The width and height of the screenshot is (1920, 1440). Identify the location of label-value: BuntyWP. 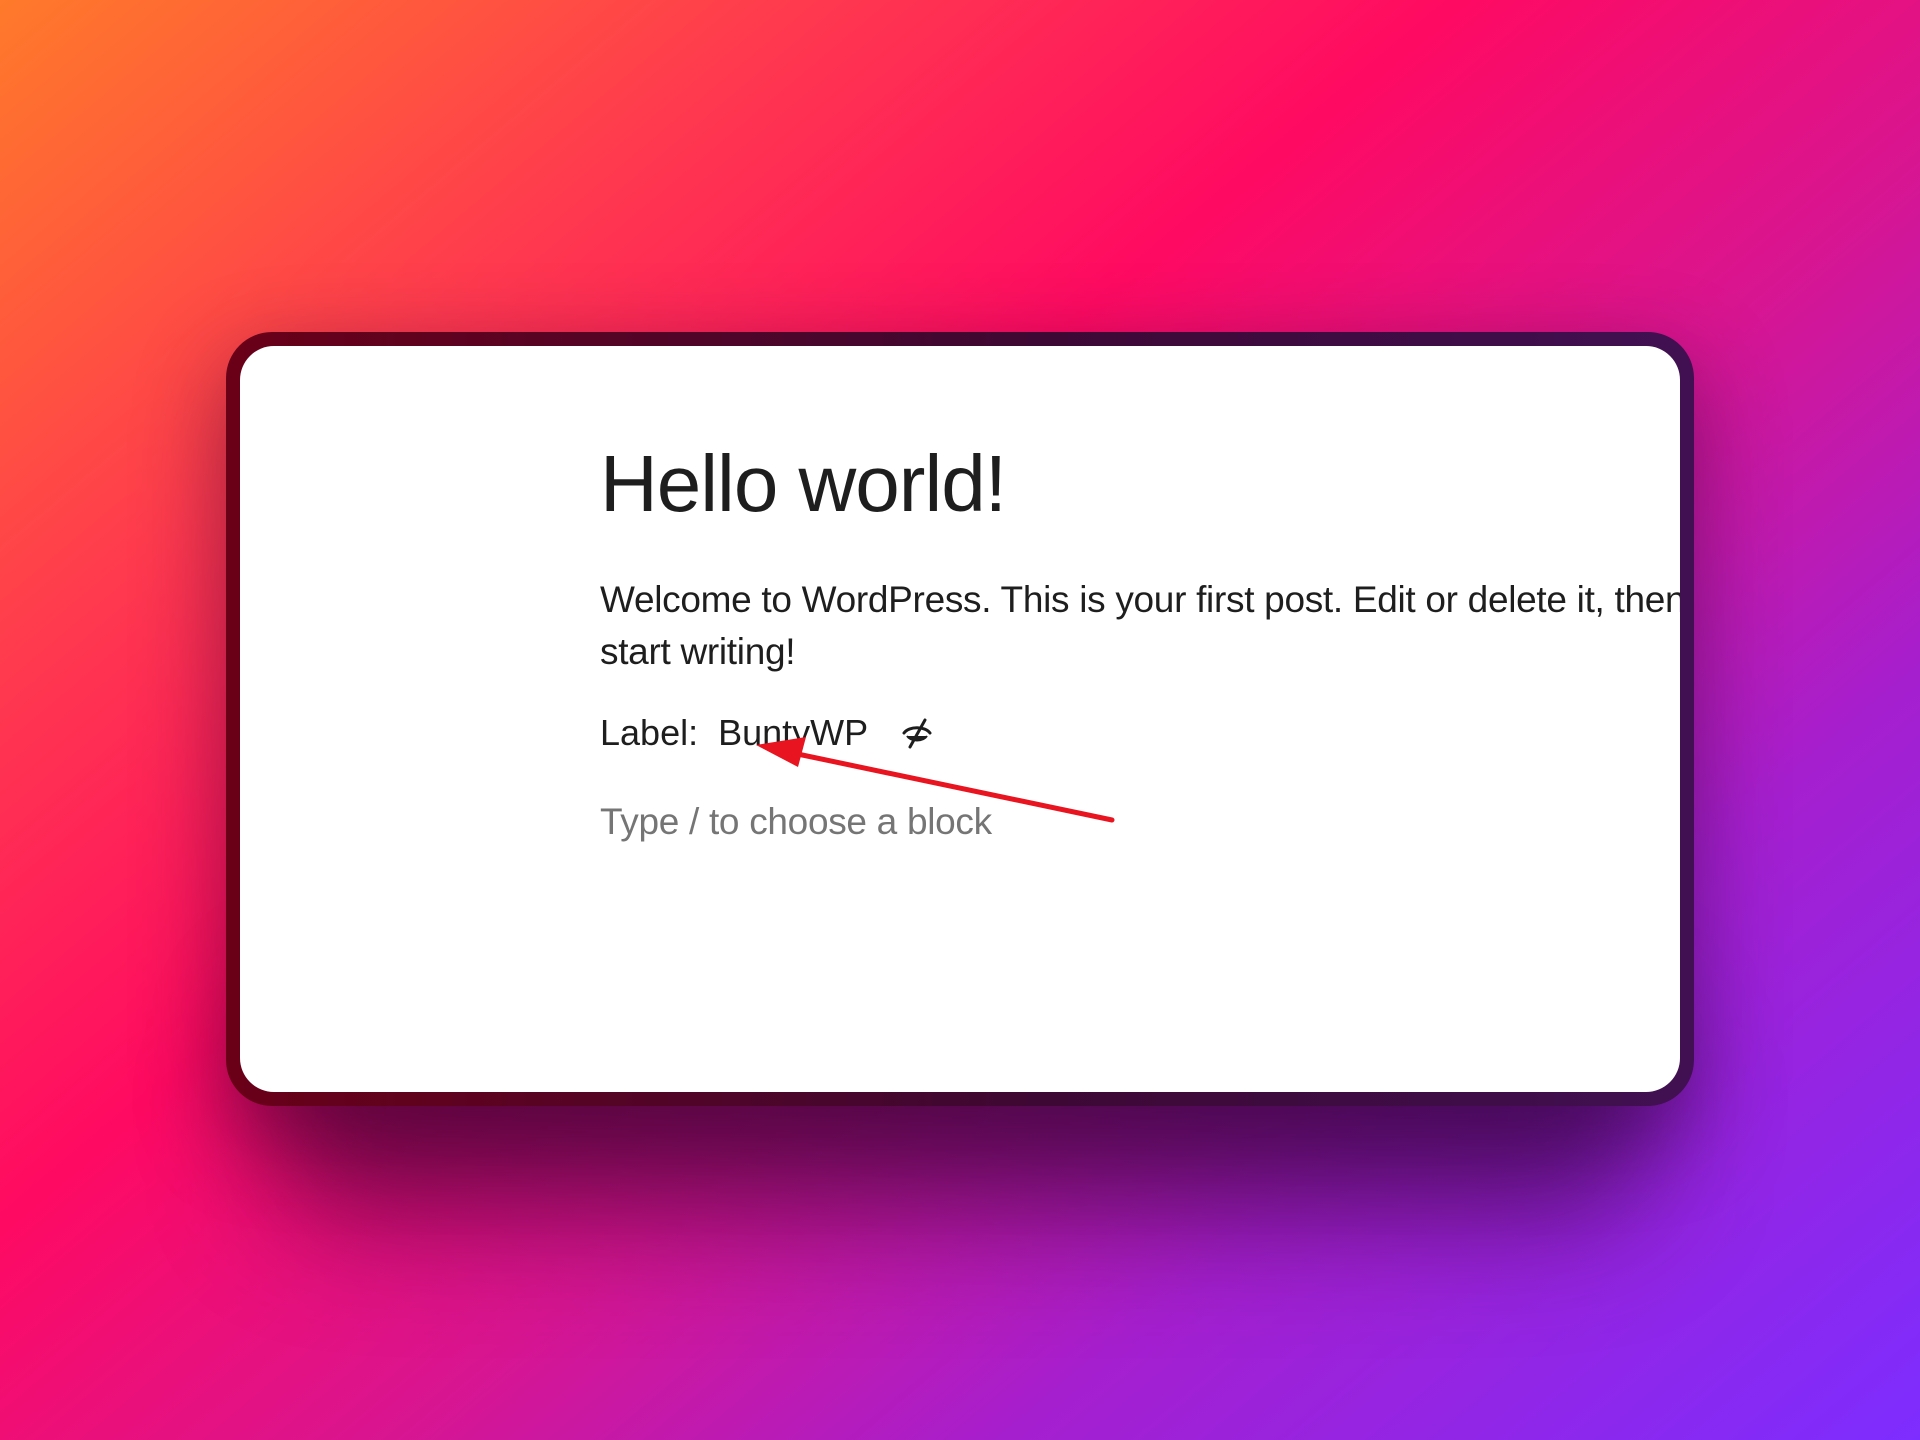
(793, 732).